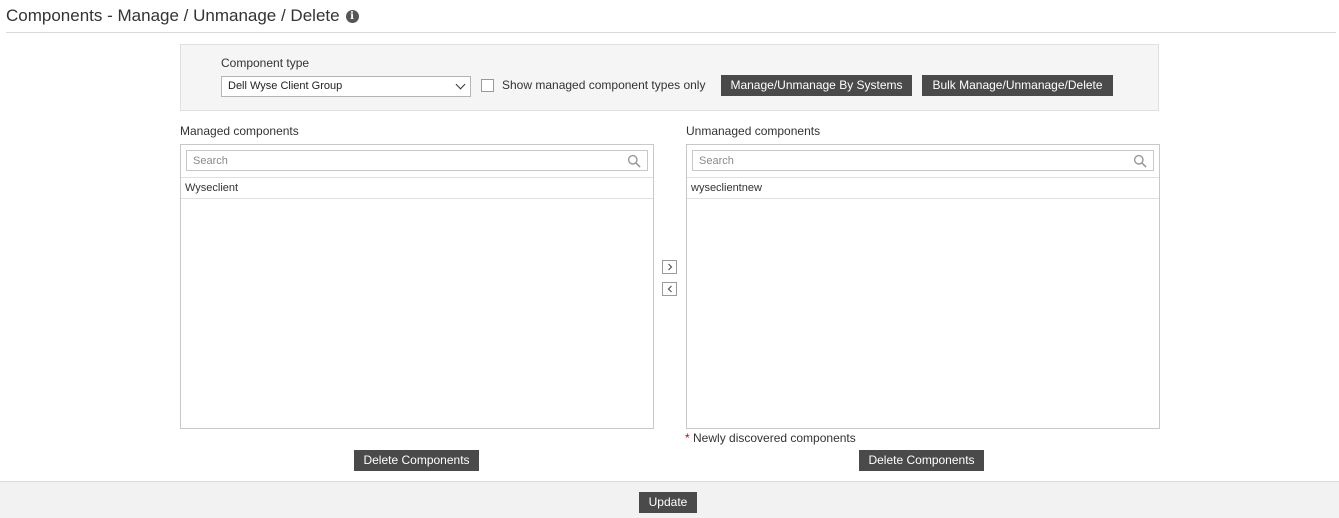 The image size is (1339, 518). What do you see at coordinates (671, 32) in the screenshot?
I see `title-divider` at bounding box center [671, 32].